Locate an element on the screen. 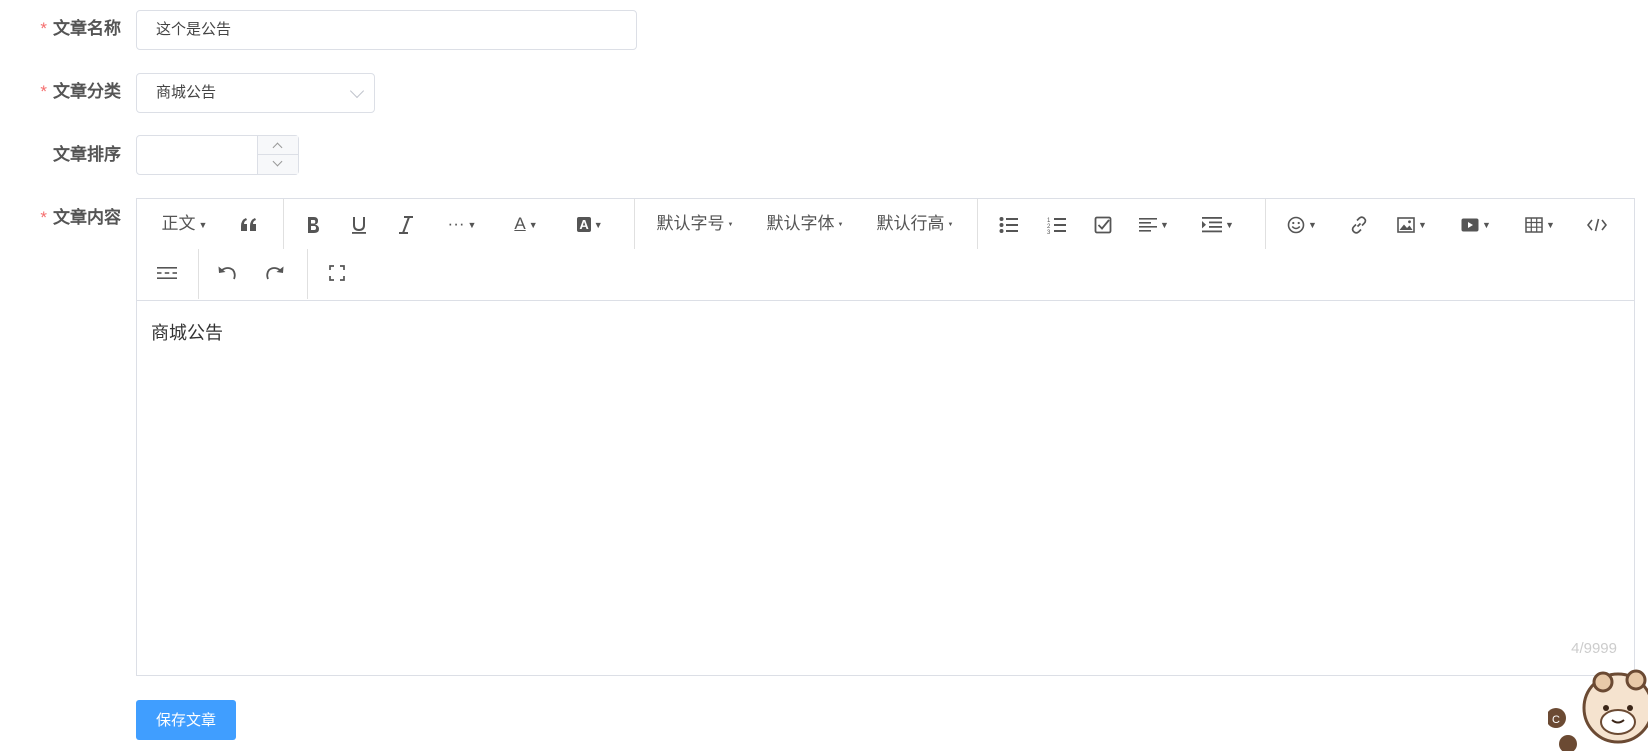  line-height-dropdown: 默认行高 ▼ is located at coordinates (915, 224).